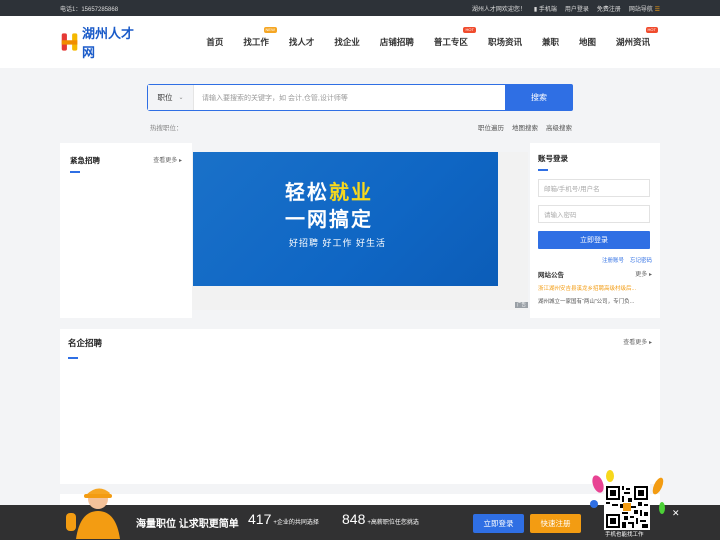  What do you see at coordinates (89, 9) in the screenshot?
I see `contact-phone: 电话1：15657285868` at bounding box center [89, 9].